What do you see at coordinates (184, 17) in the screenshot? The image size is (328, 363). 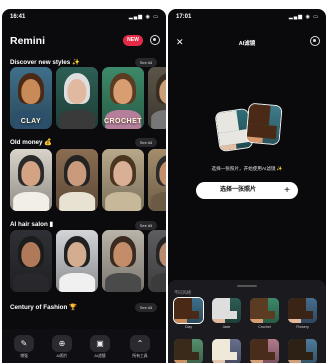 I see `status-time: 17:01` at bounding box center [184, 17].